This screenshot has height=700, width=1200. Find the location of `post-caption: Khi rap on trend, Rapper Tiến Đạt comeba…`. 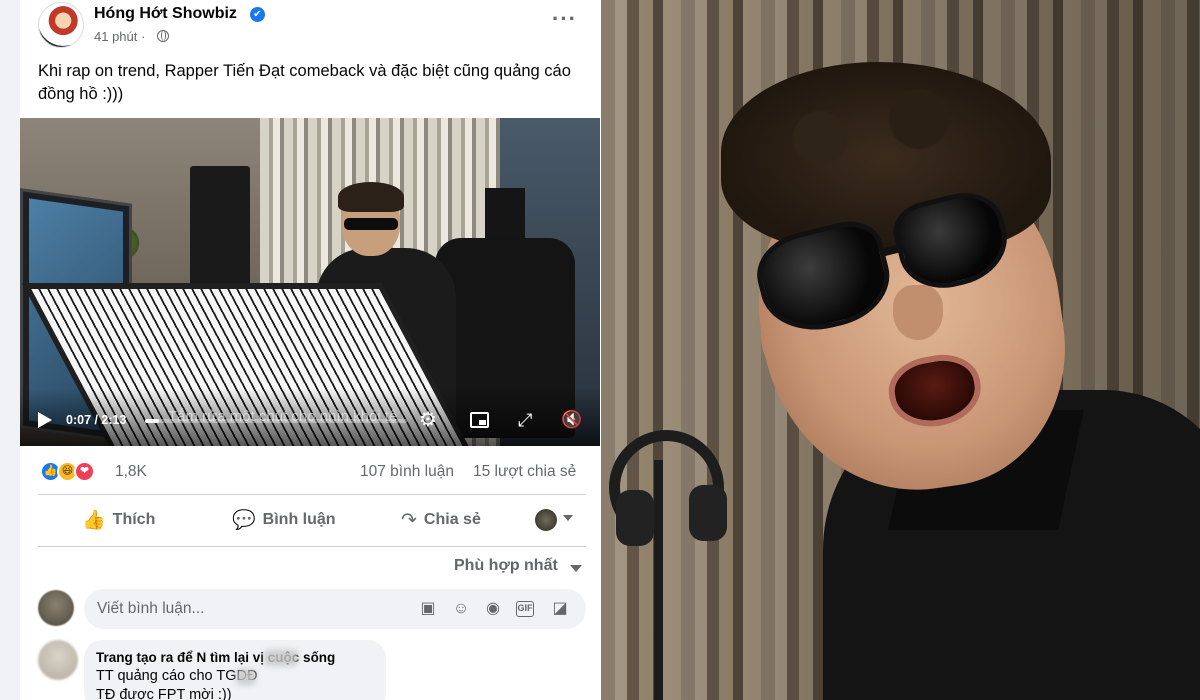

post-caption: Khi rap on trend, Rapper Tiến Đạt comeba… is located at coordinates (304, 82).